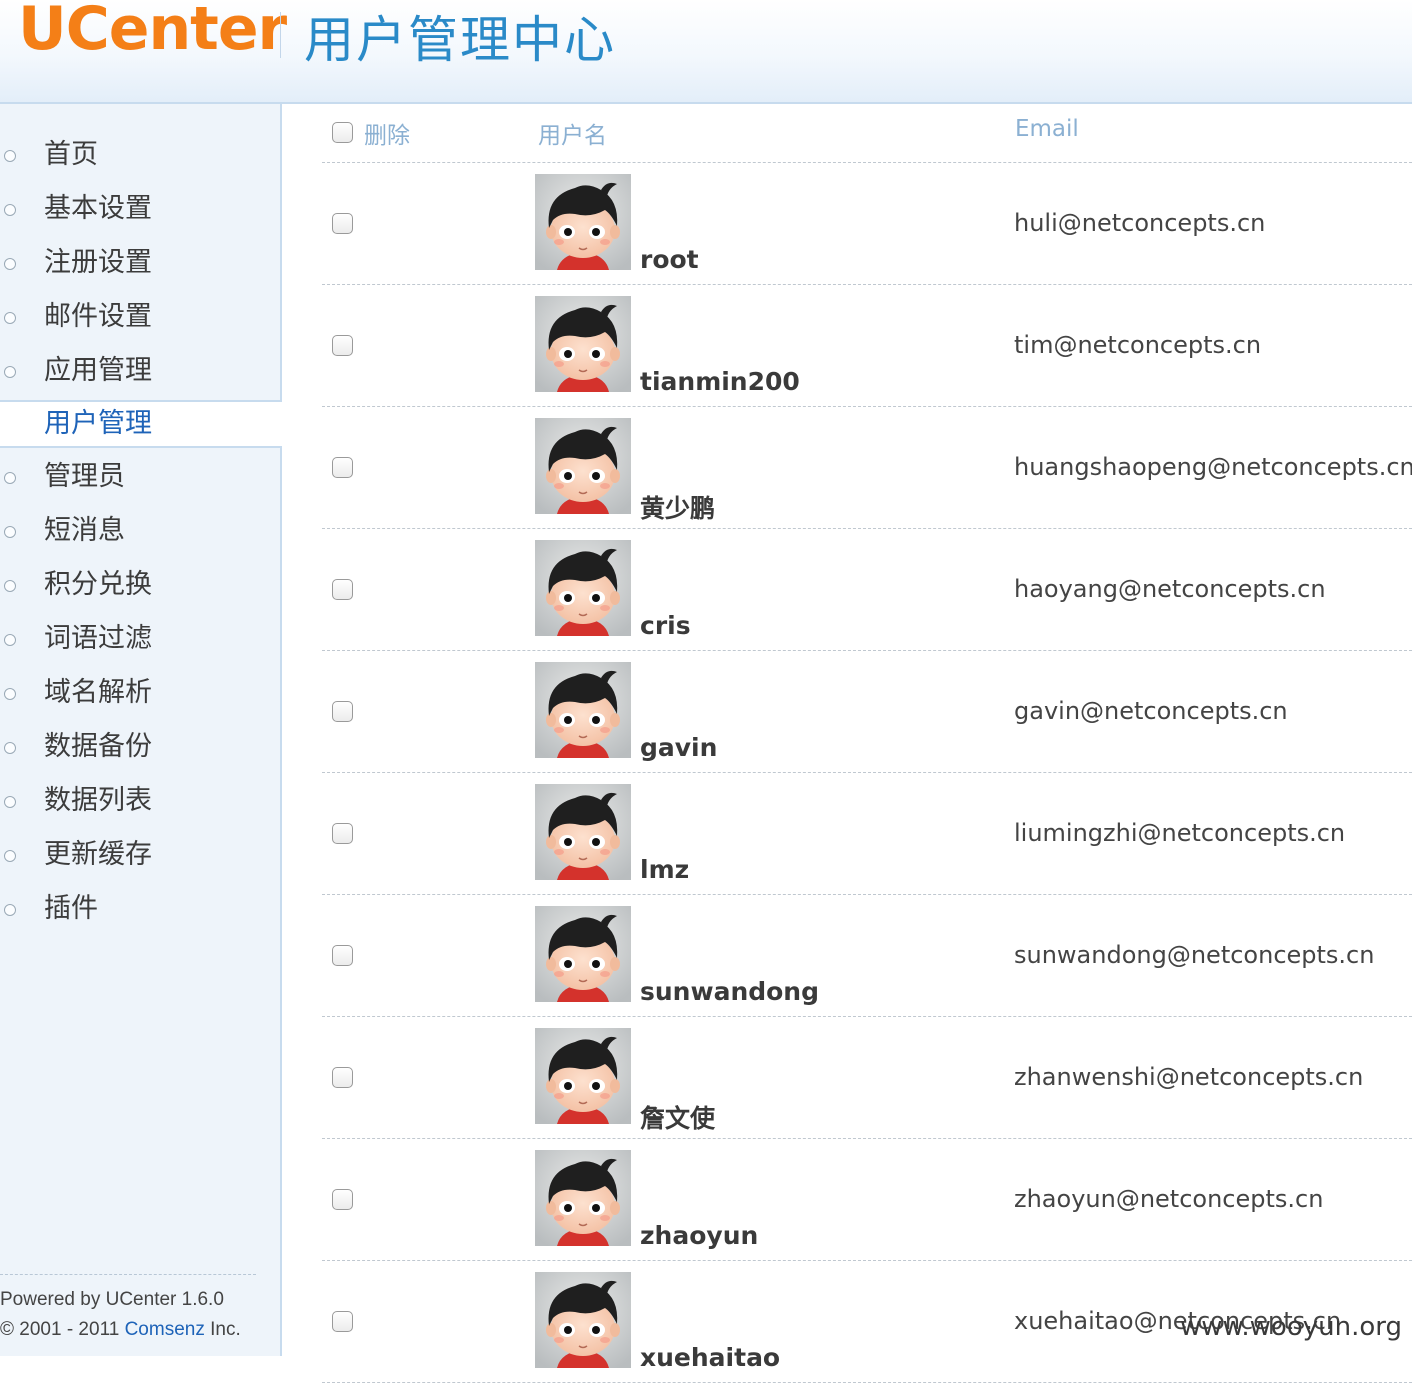 The height and width of the screenshot is (1383, 1412). Describe the element at coordinates (572, 136) in the screenshot. I see `username-column-header: 用户名` at that location.